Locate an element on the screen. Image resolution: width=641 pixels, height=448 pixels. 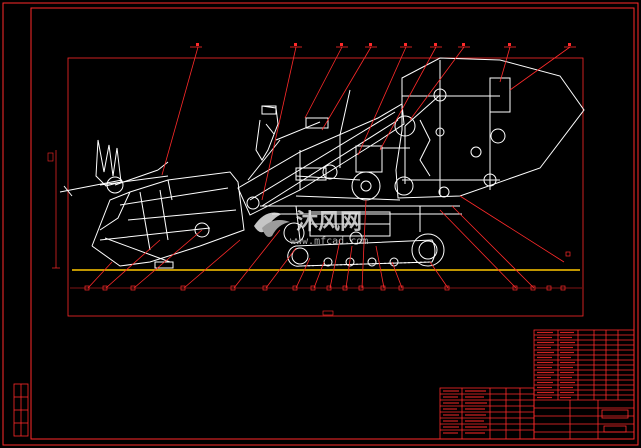
parts-list is located at coordinates (487, 413).